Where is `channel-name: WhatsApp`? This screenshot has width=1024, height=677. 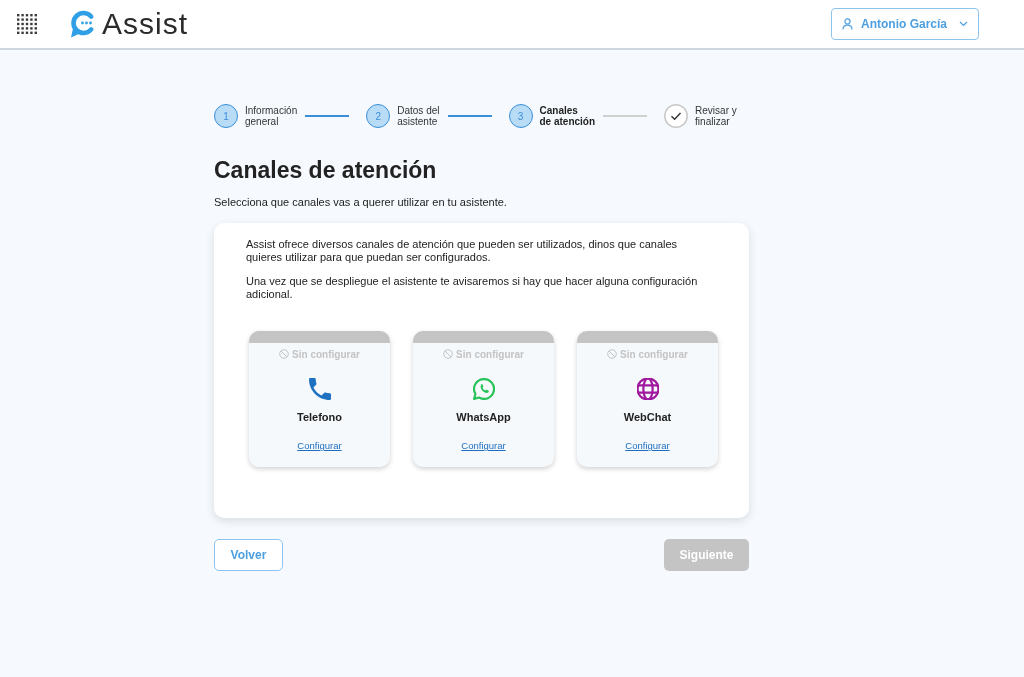
channel-name: WhatsApp is located at coordinates (483, 417).